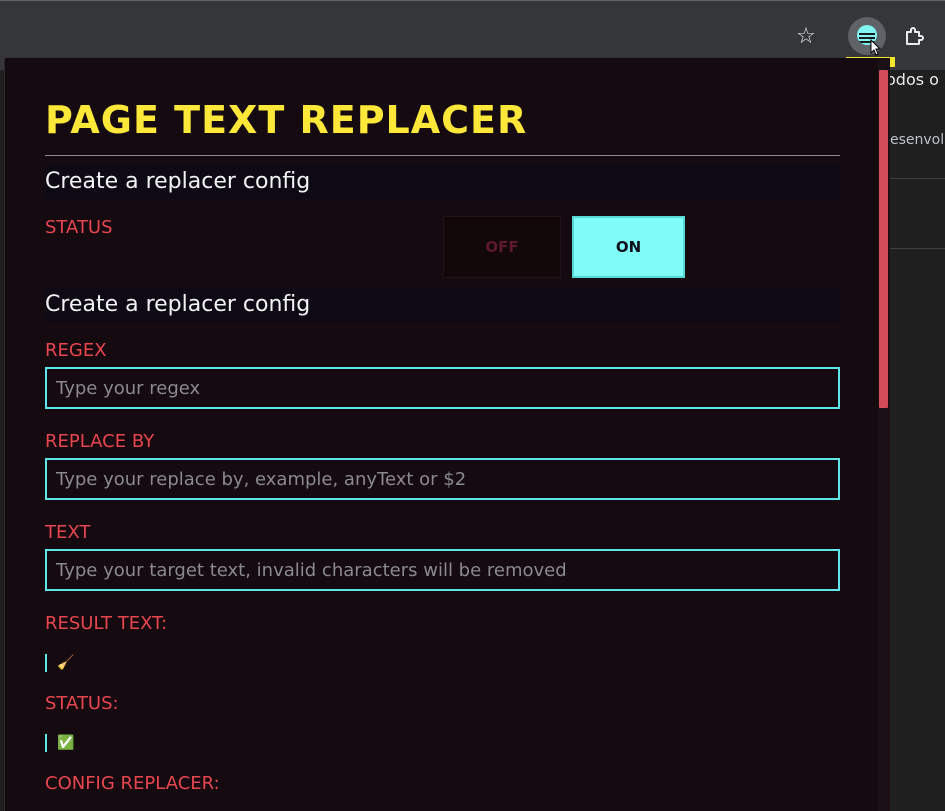  Describe the element at coordinates (502, 247) in the screenshot. I see `toggle-off-button: OFF` at that location.